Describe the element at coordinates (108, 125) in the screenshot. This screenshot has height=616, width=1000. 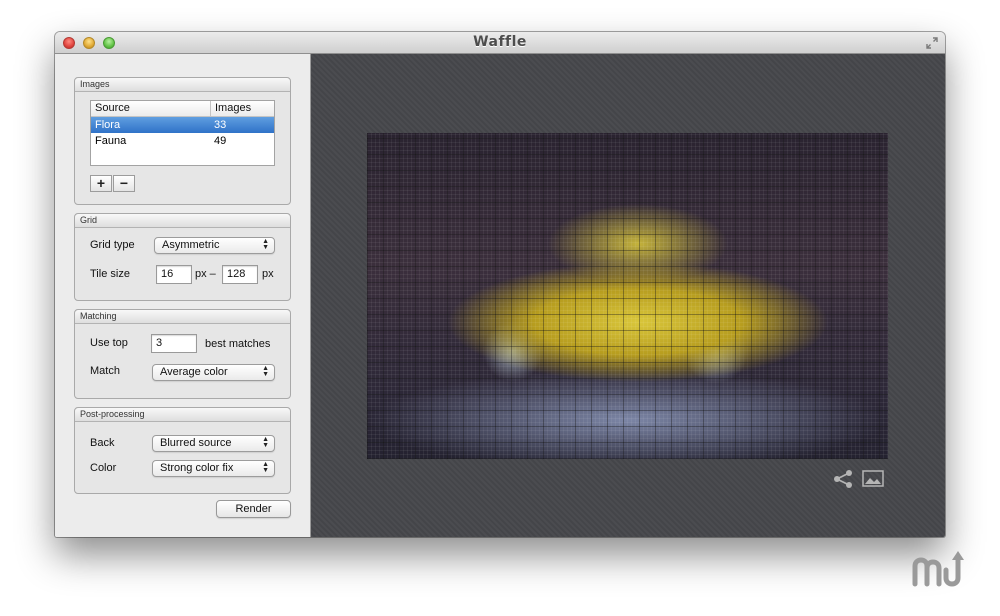
I see `row-source: Flora` at that location.